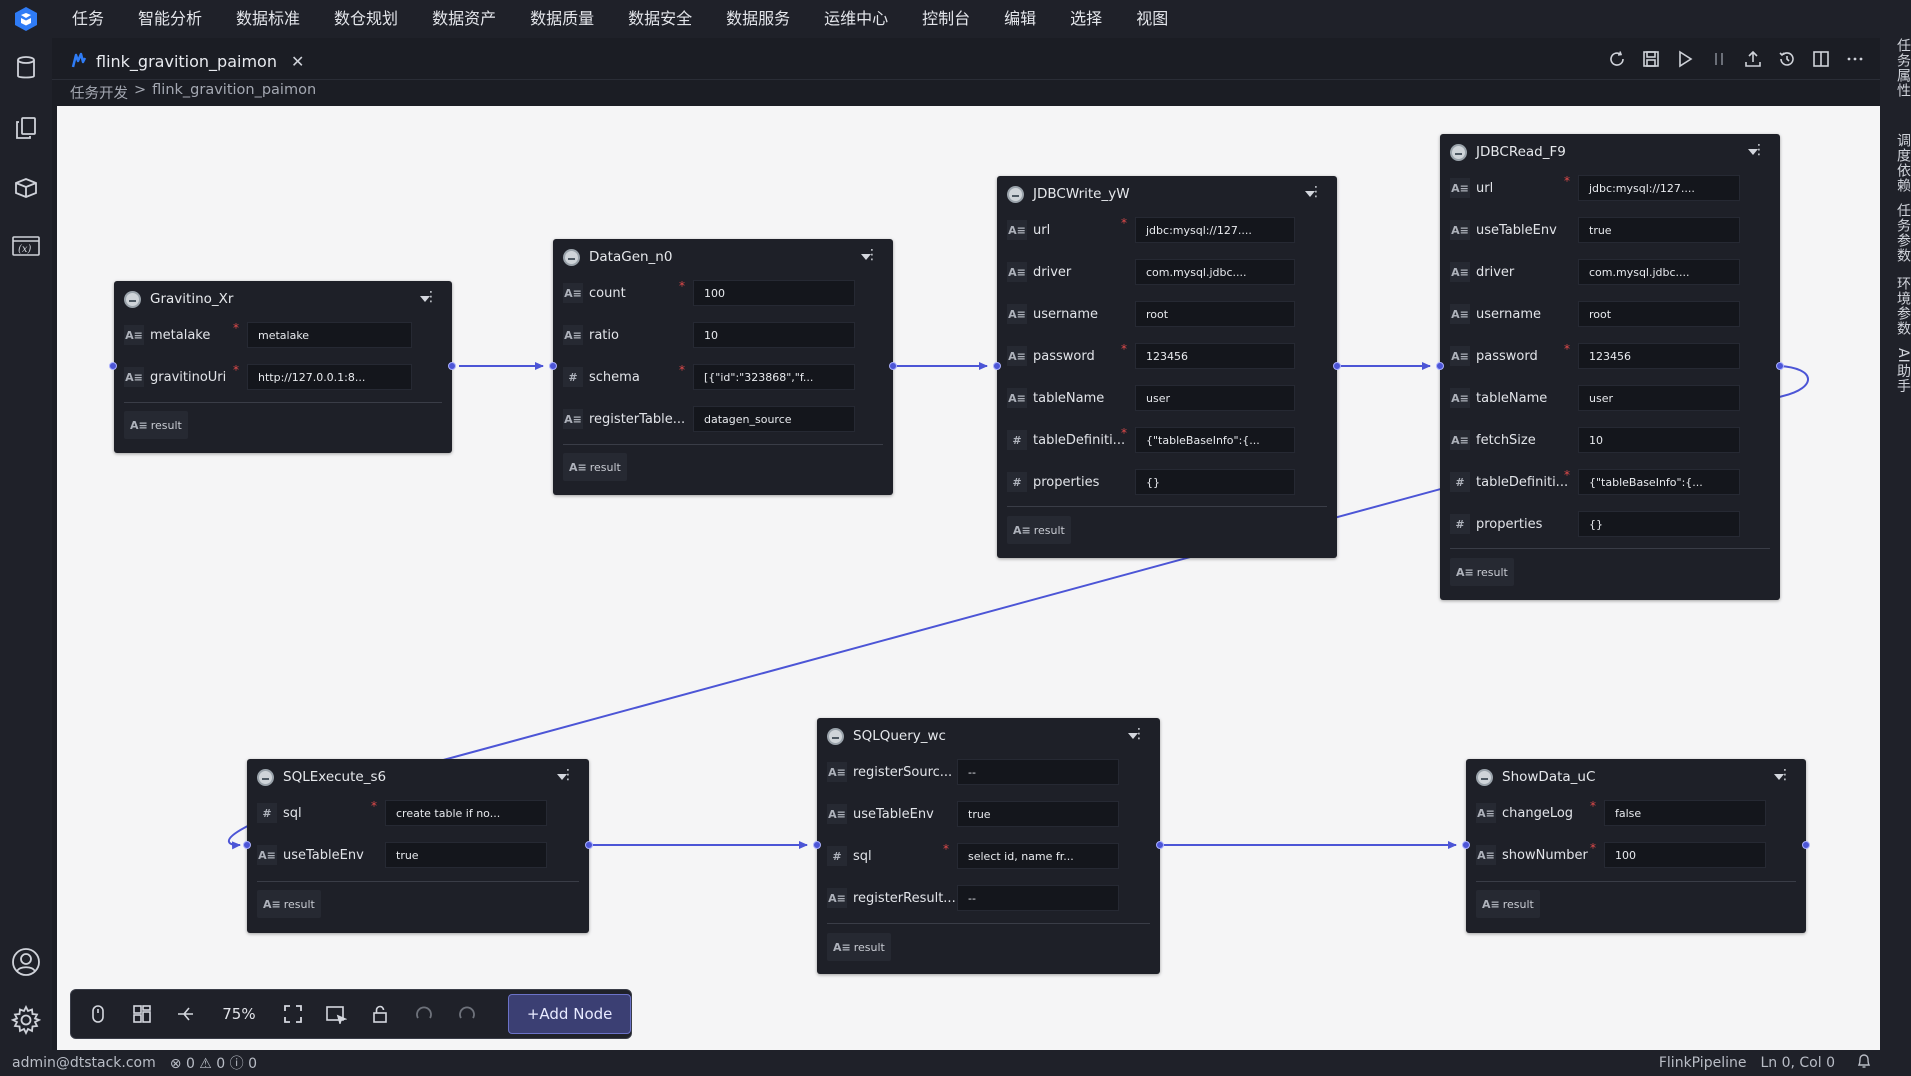 This screenshot has width=1911, height=1076. I want to click on menu-item: 数据资产, so click(464, 19).